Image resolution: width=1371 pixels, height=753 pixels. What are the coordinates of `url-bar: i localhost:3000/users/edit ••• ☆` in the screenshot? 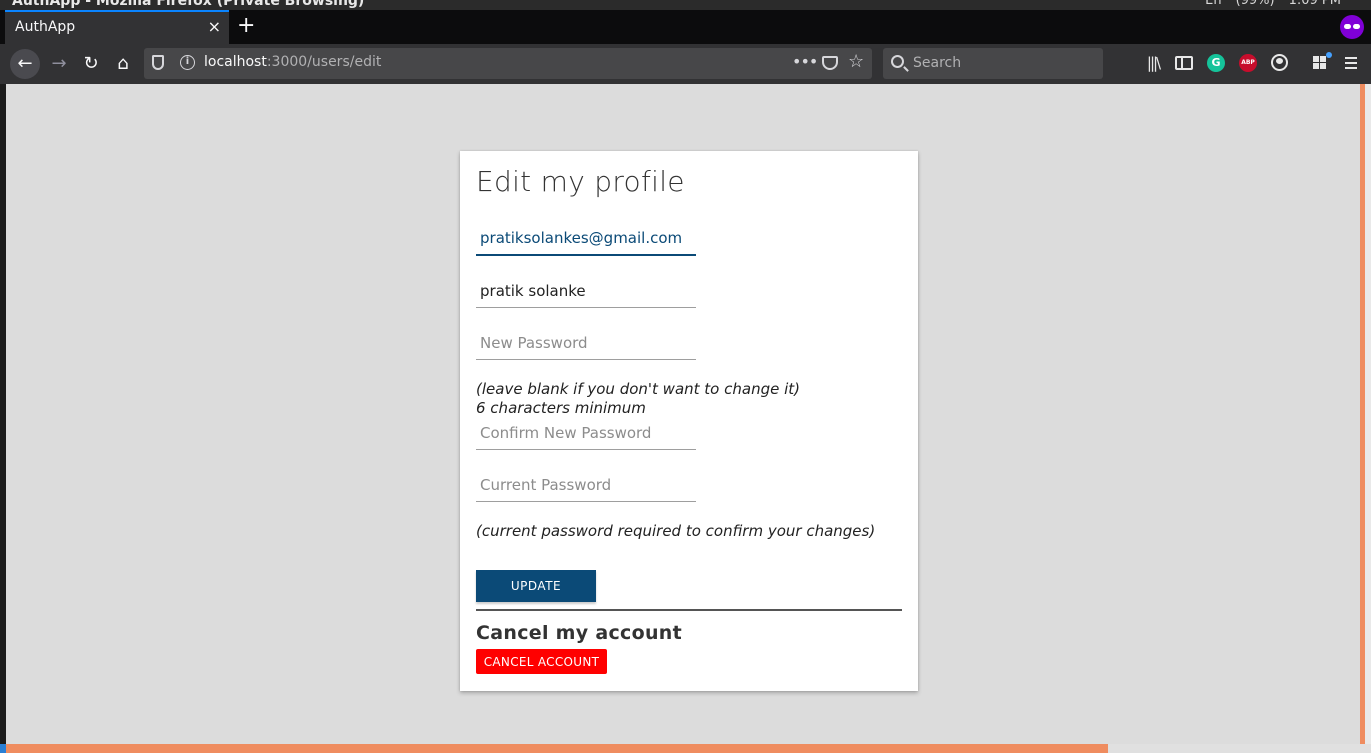 It's located at (508, 63).